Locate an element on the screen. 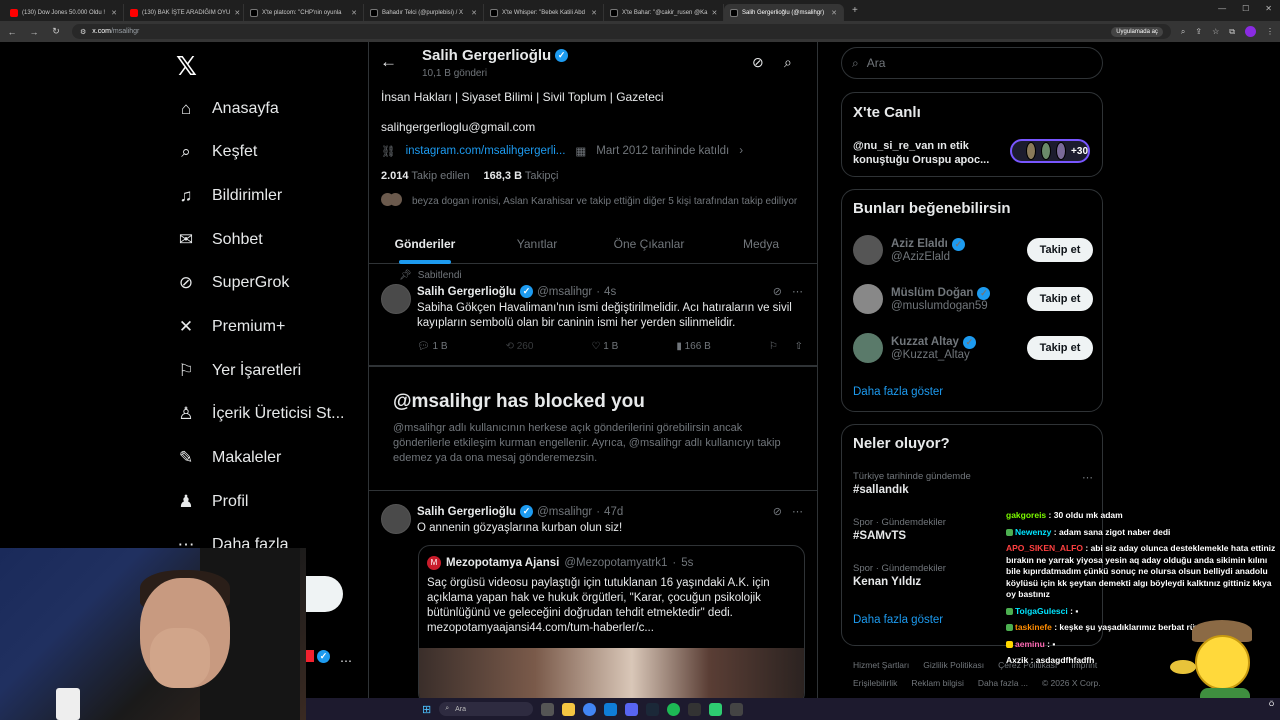 The image size is (1280, 720). footer-link: Erişilebilirlik is located at coordinates (875, 683).